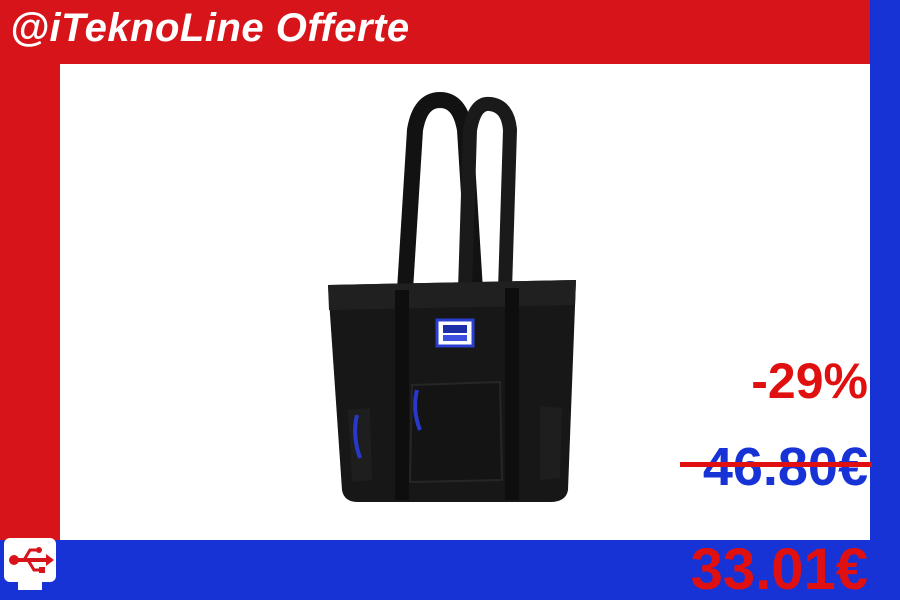 This screenshot has height=603, width=900. I want to click on brand-title: @iTeknoLine Offerte, so click(210, 28).